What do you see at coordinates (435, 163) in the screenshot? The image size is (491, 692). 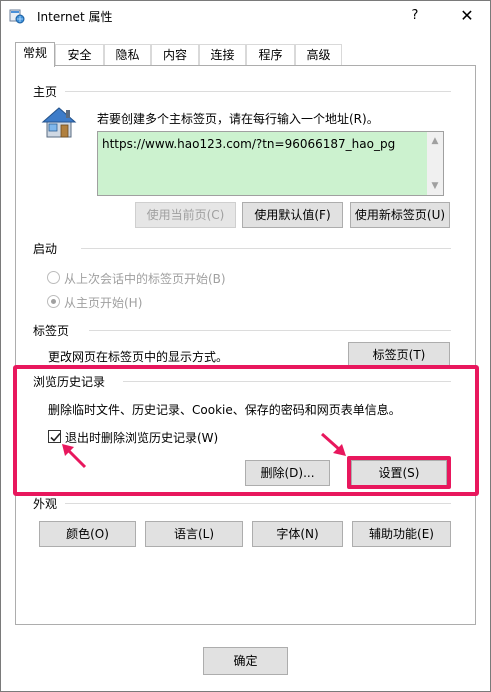 I see `textarea-scrollbar: ▲ ▼` at bounding box center [435, 163].